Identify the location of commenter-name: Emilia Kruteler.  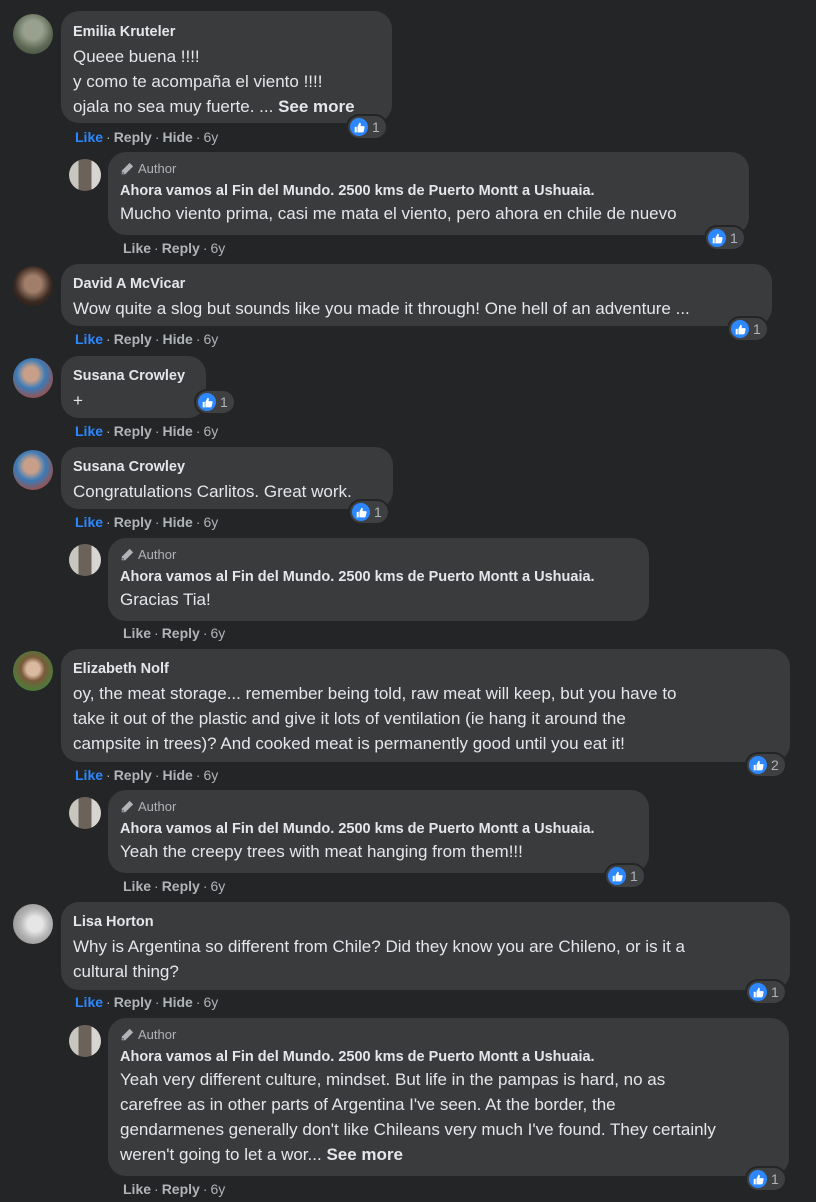
(226, 32).